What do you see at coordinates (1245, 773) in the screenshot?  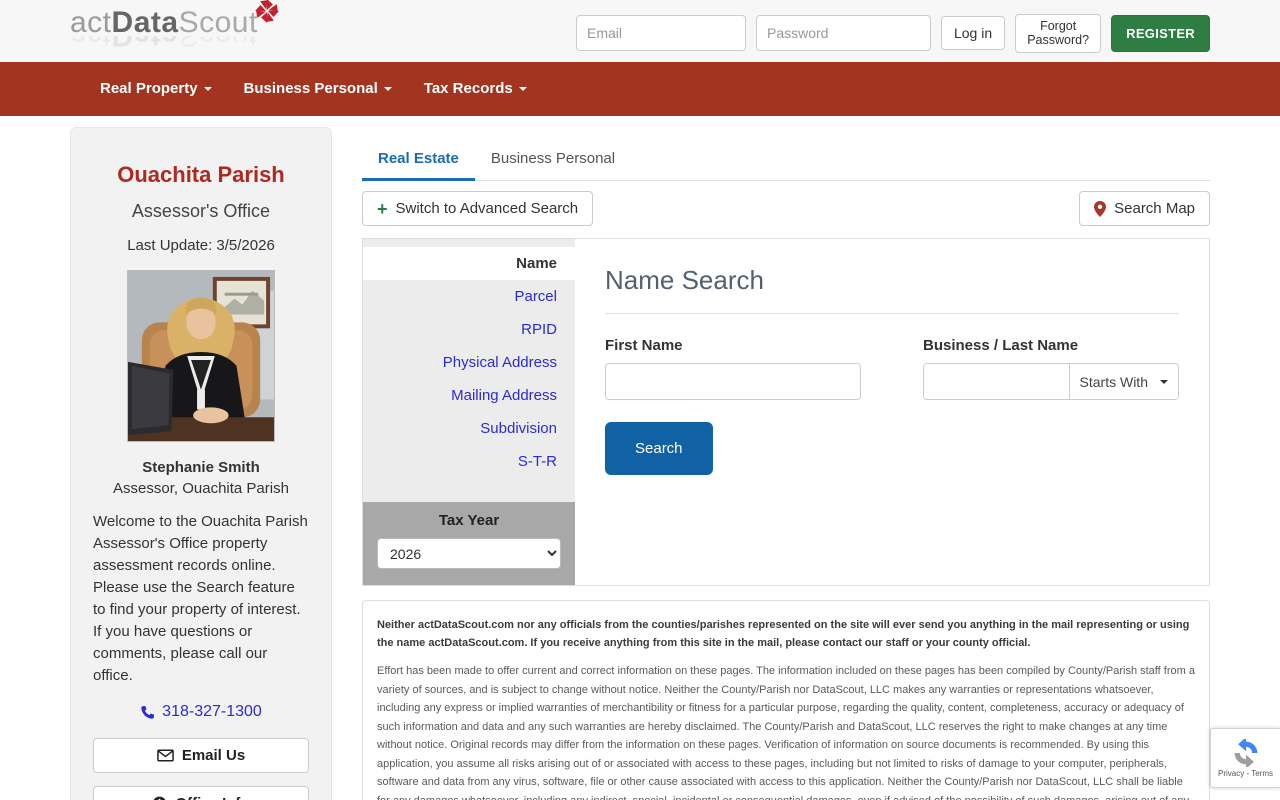 I see `recaptcha-privacy-terms: Privacy - Terms` at bounding box center [1245, 773].